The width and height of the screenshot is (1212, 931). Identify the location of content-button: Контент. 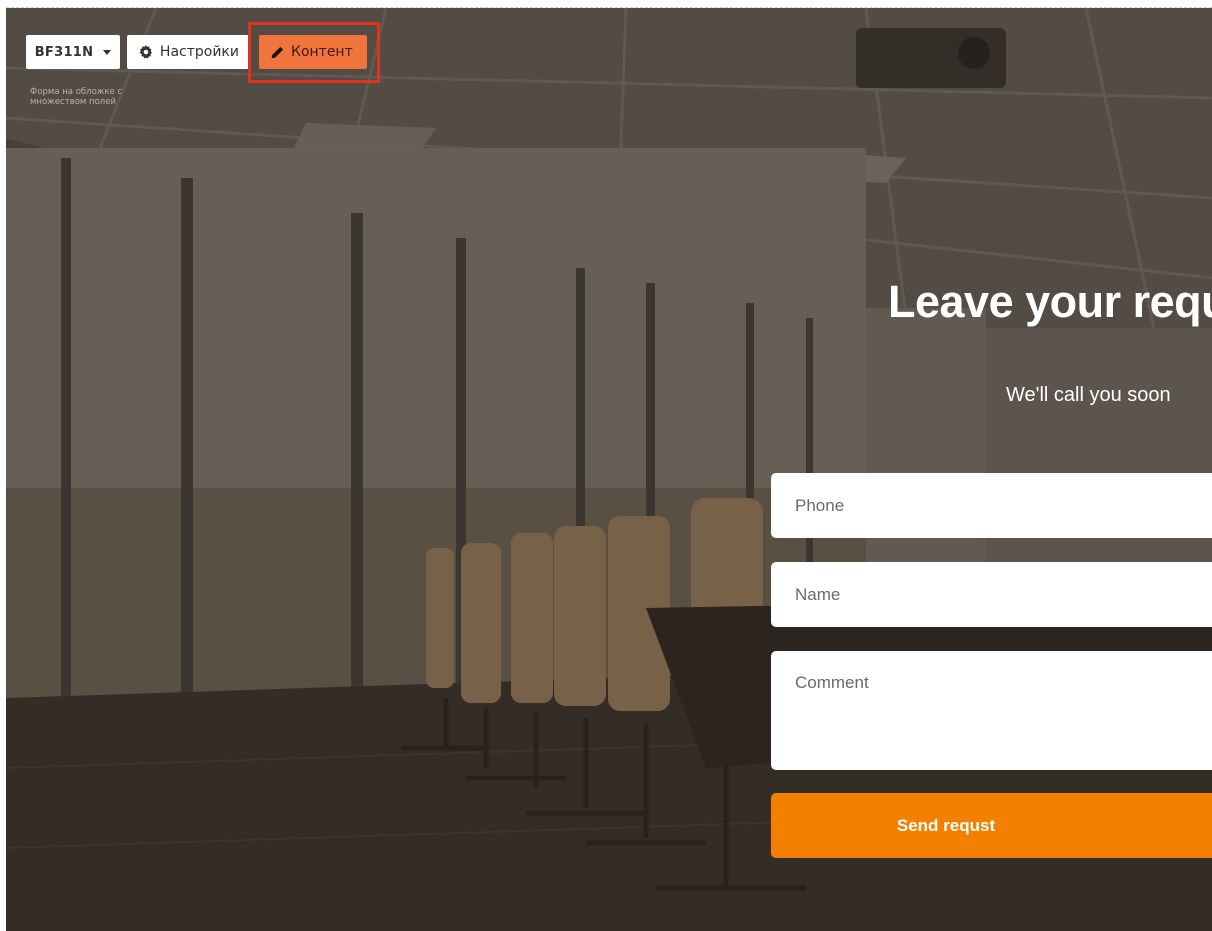
(313, 52).